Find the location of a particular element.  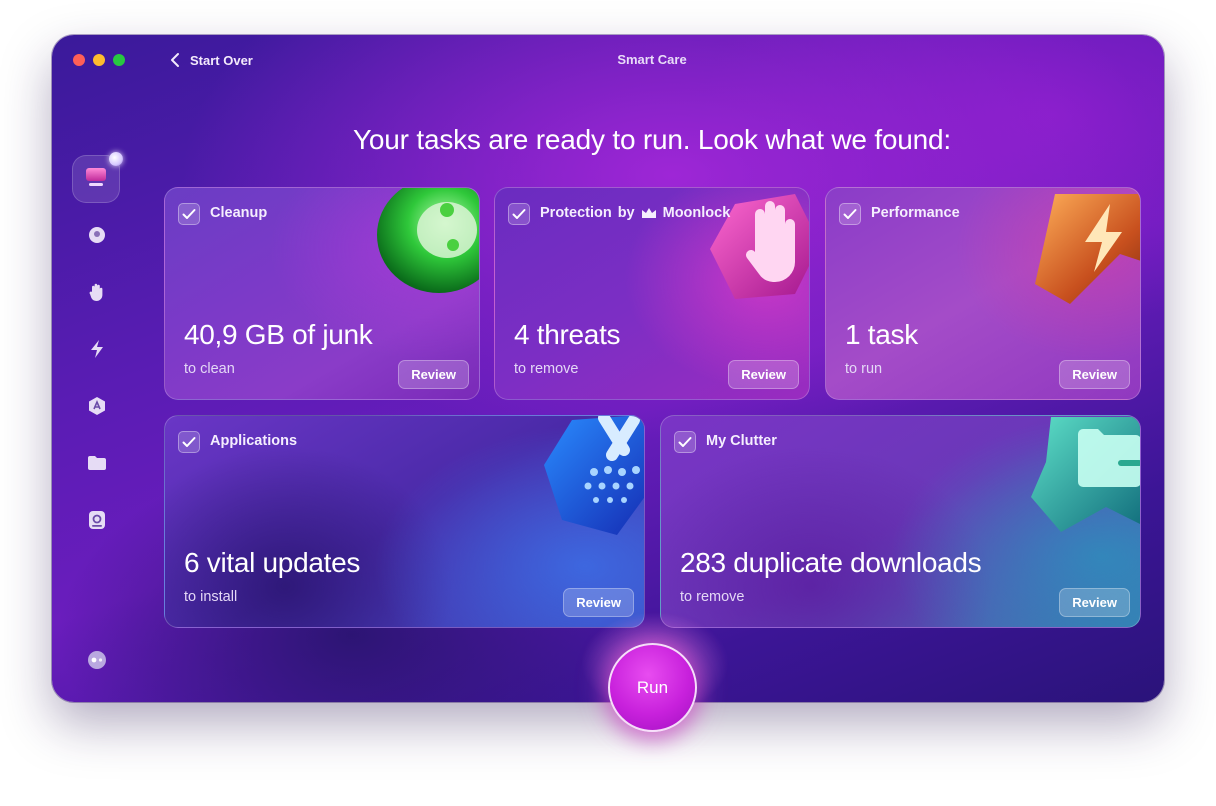

cleanup-card: Cleanup 40,9 GB of junk to clean Review is located at coordinates (322, 293).